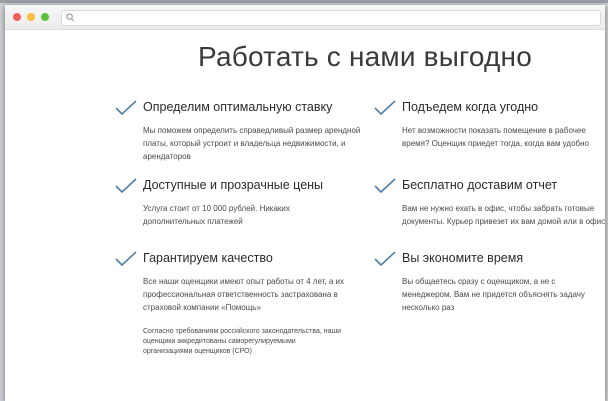 This screenshot has width=608, height=401. What do you see at coordinates (470, 107) in the screenshot?
I see `feature-title: Подъедем когда угодно` at bounding box center [470, 107].